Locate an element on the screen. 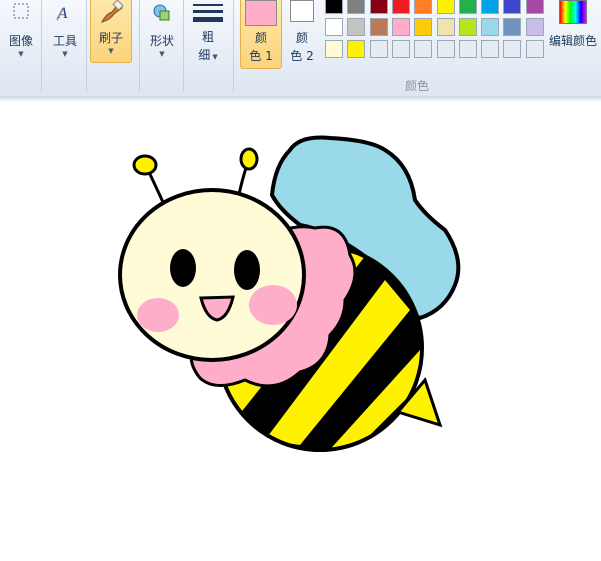  shapes-label: 形状 is located at coordinates (161, 41).